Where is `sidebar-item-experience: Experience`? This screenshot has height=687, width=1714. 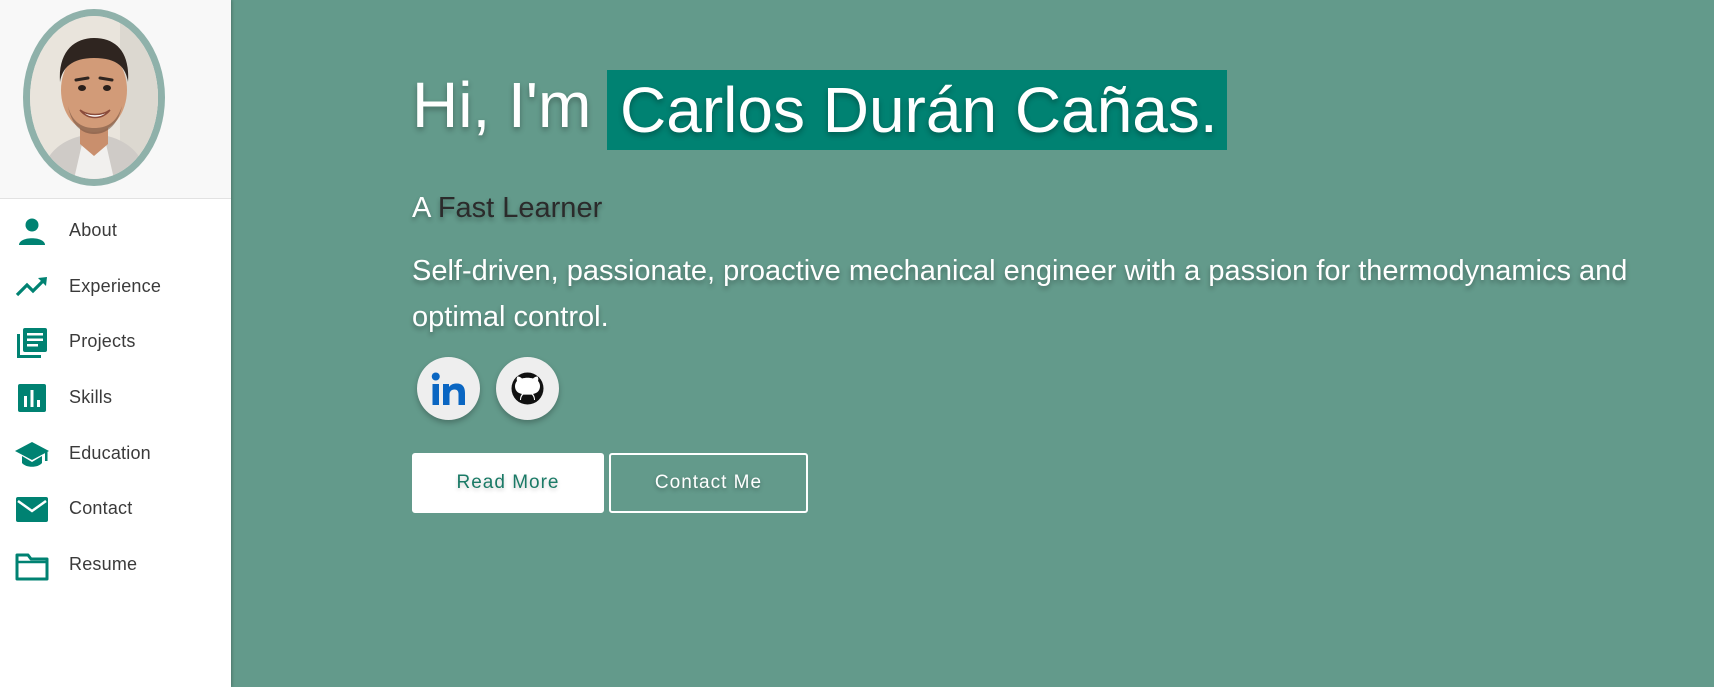
sidebar-item-experience: Experience is located at coordinates (115, 286).